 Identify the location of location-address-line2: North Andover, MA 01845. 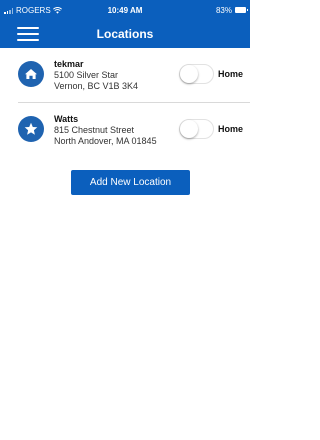
(105, 141).